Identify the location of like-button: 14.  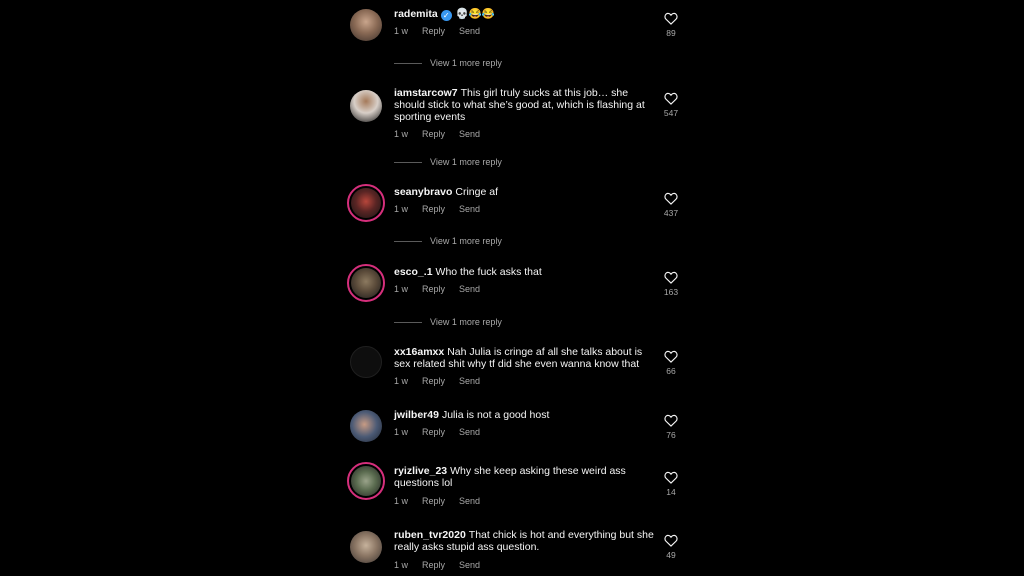
(671, 484).